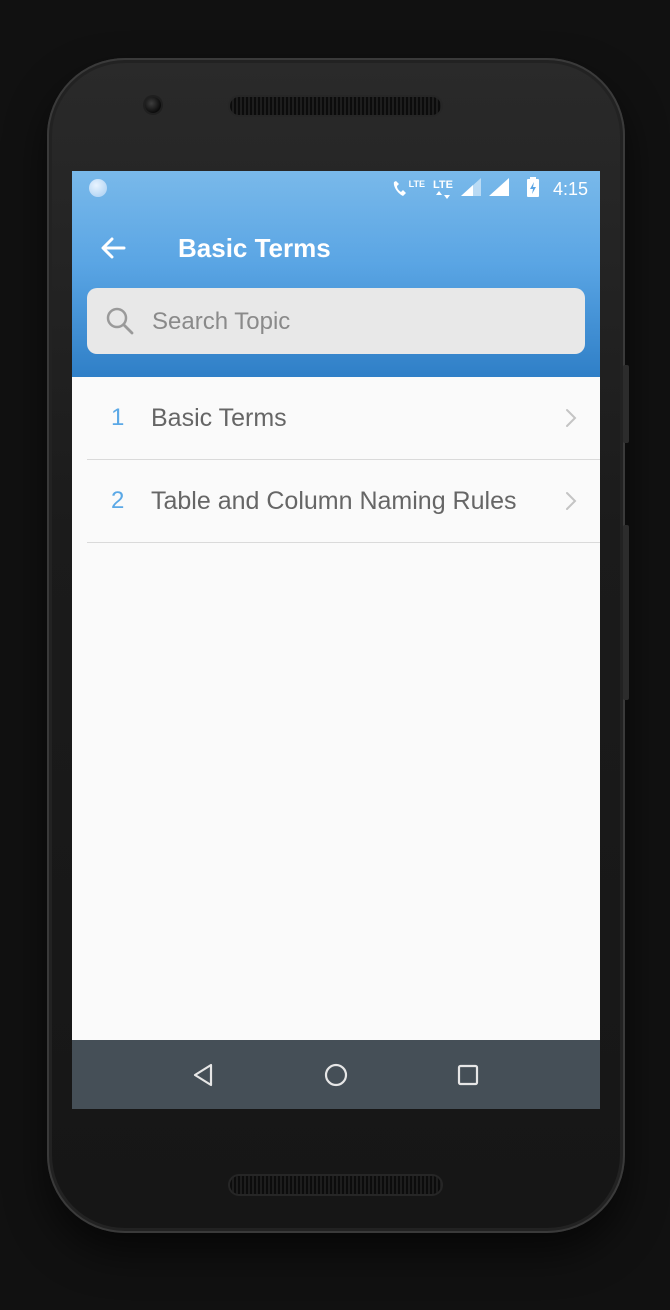 The width and height of the screenshot is (670, 1310). I want to click on wifi-calling-icon: LTE, so click(408, 189).